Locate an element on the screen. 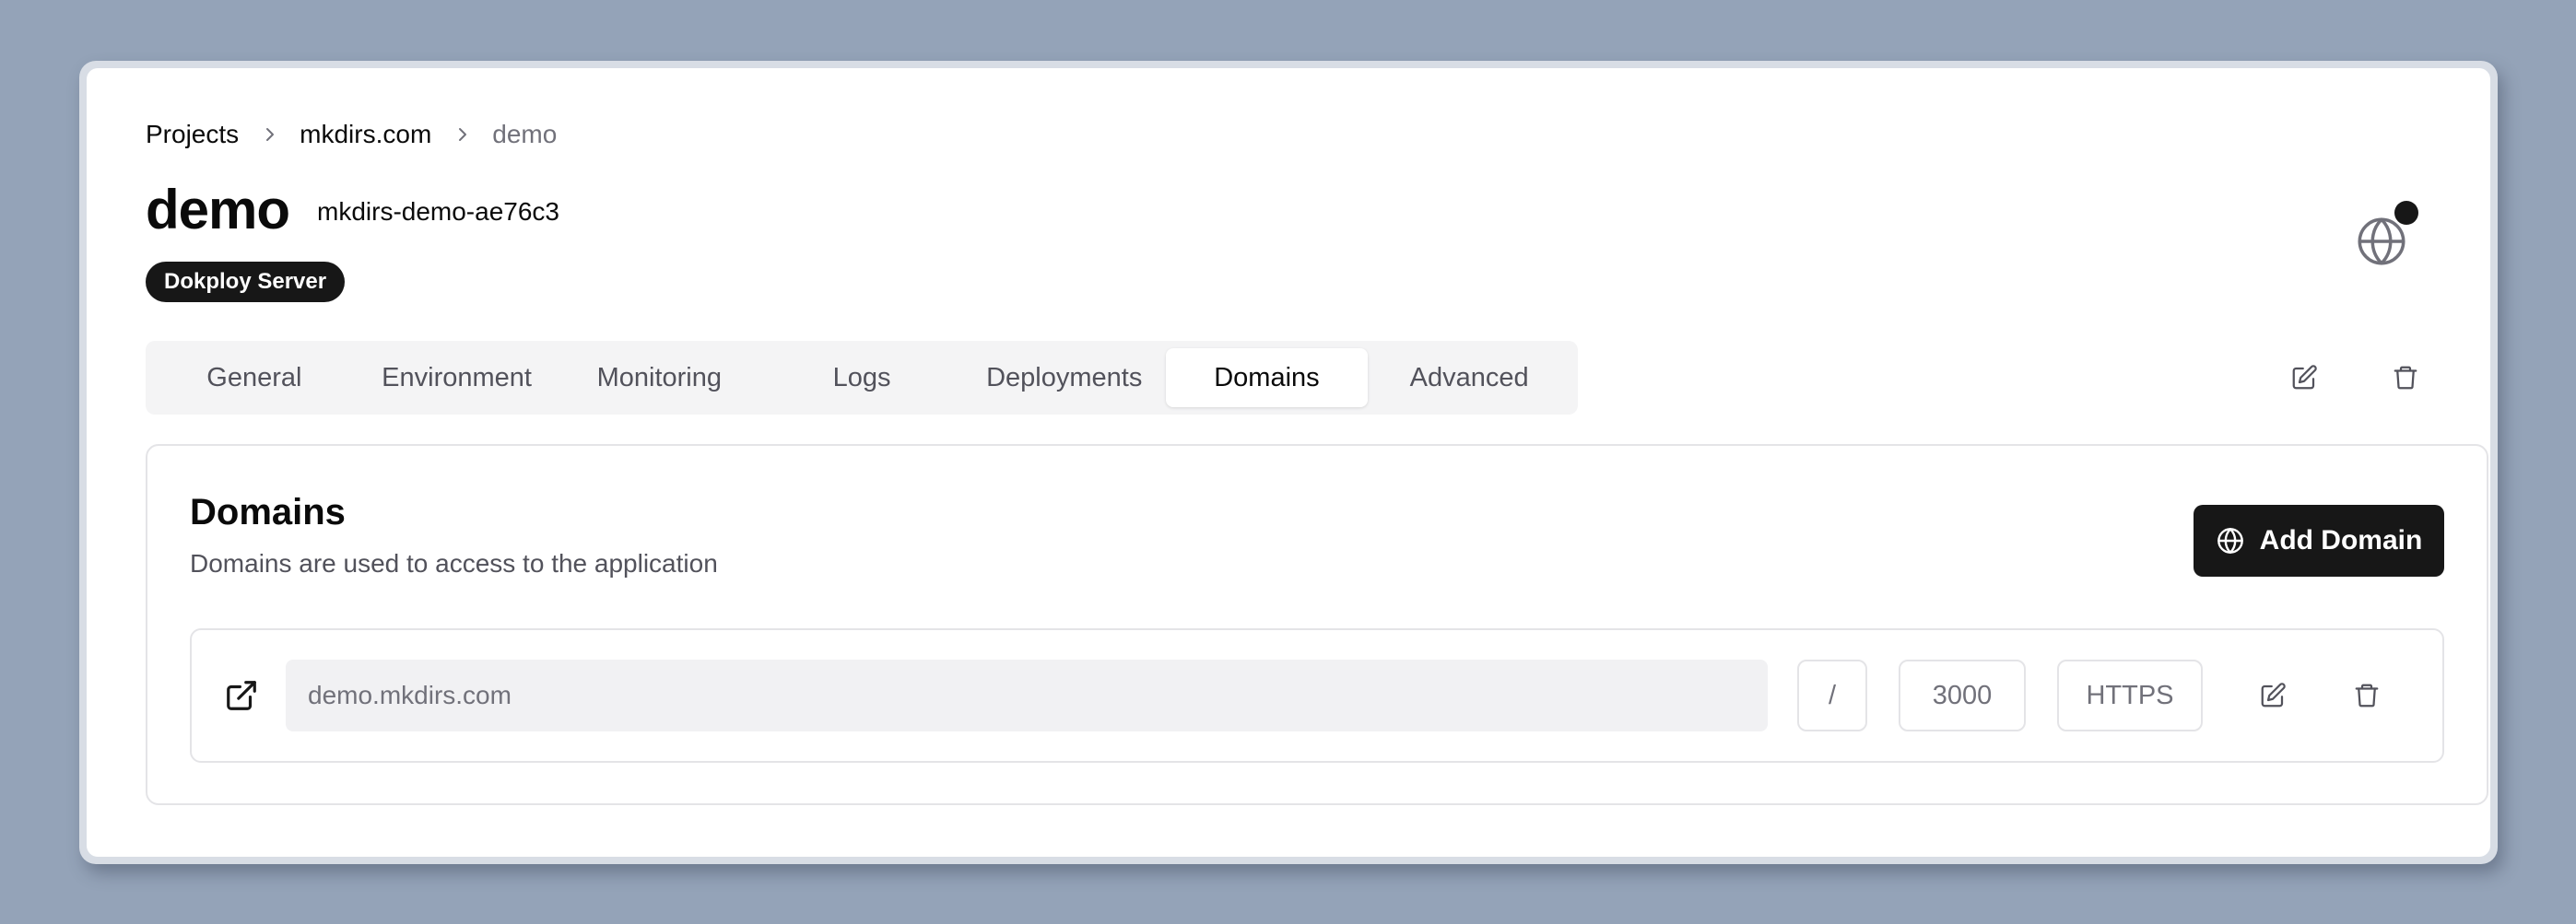  delete-application-button is located at coordinates (2405, 378).